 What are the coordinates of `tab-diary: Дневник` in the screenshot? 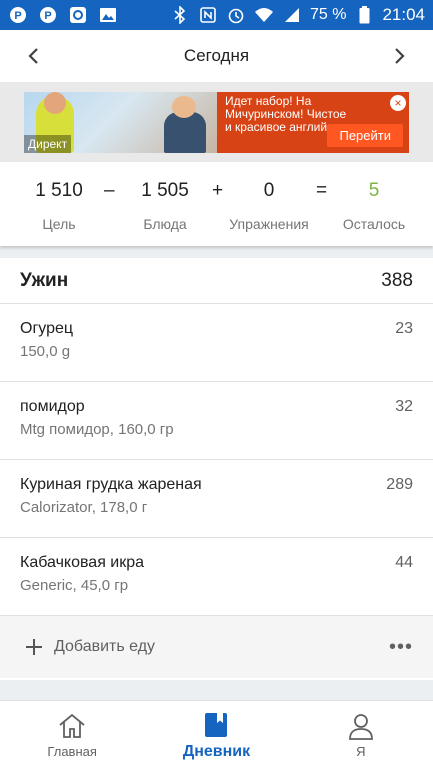 It's located at (216, 735).